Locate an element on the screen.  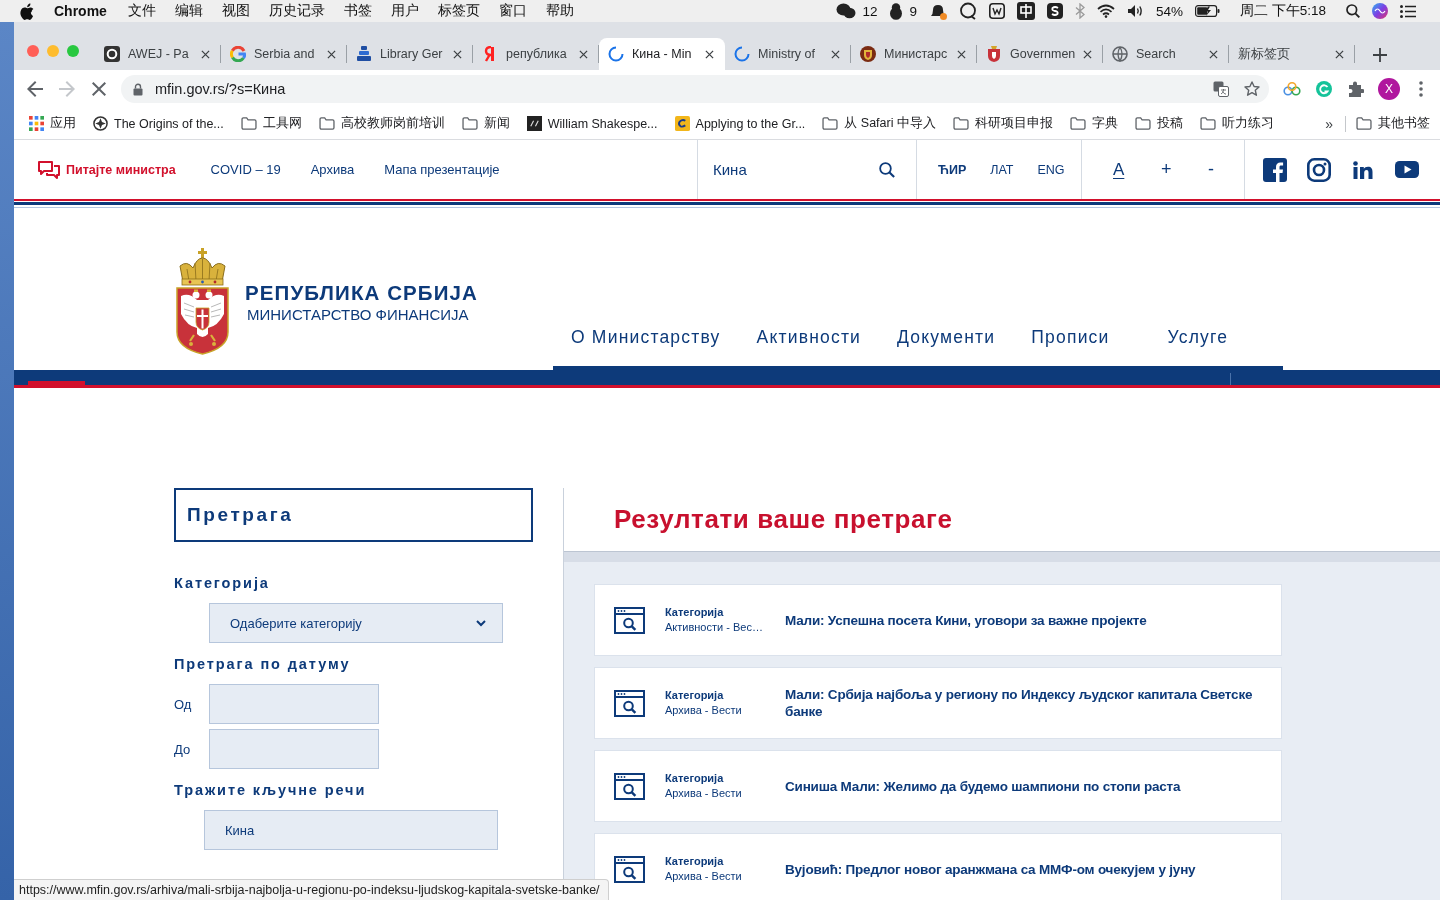
result-card: Категорија Архива - Вести Синиша Мали: Желимо да будемо шампиони по стопи раста is located at coordinates (938, 786).